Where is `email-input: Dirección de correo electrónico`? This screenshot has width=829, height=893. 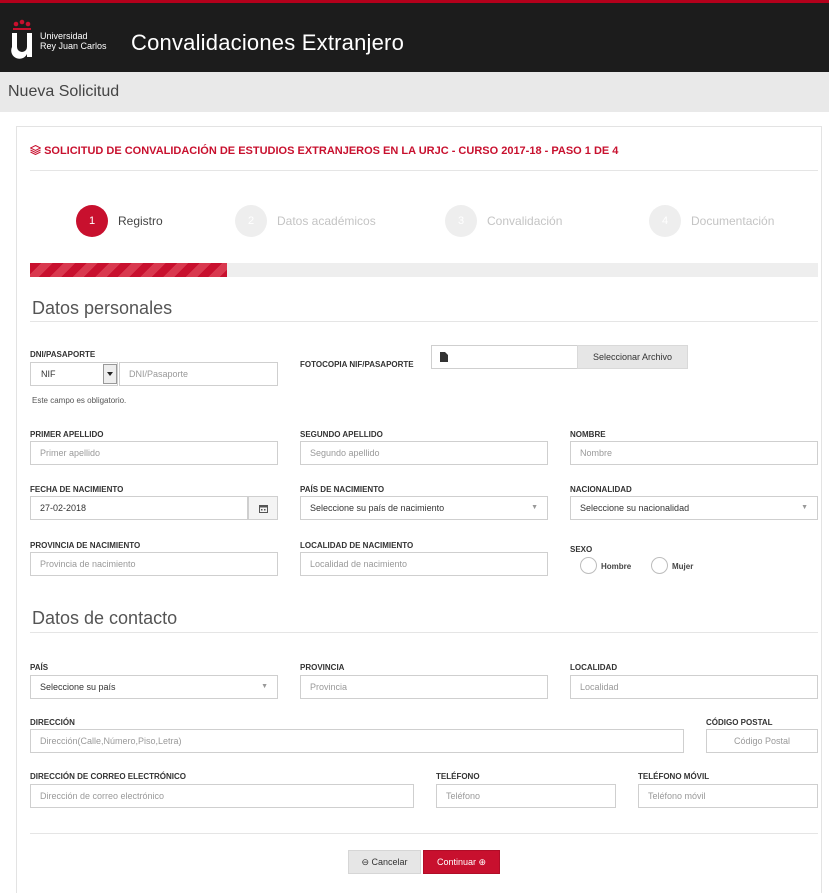
email-input: Dirección de correo electrónico is located at coordinates (222, 796).